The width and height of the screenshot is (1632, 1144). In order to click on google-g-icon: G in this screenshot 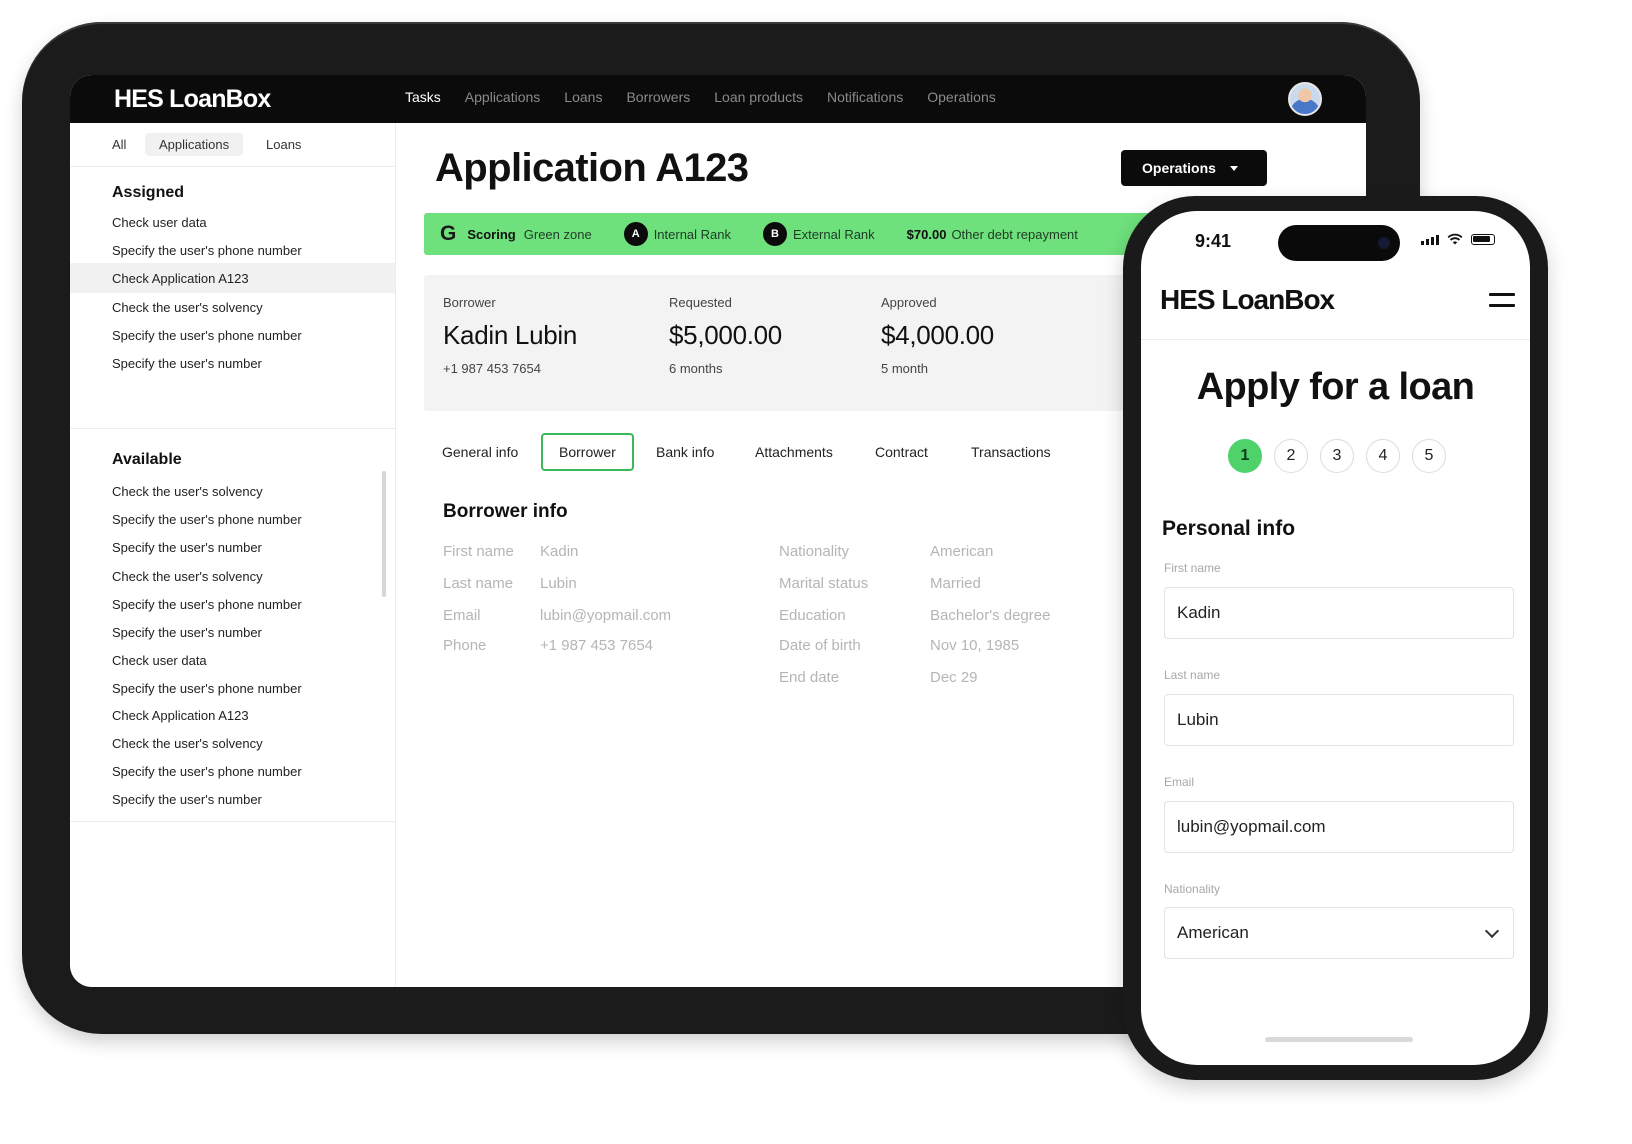, I will do `click(448, 233)`.